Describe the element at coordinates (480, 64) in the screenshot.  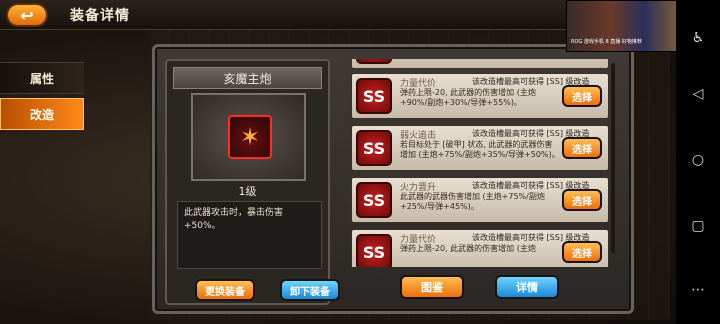
I see `mod-row: SS 选择` at that location.